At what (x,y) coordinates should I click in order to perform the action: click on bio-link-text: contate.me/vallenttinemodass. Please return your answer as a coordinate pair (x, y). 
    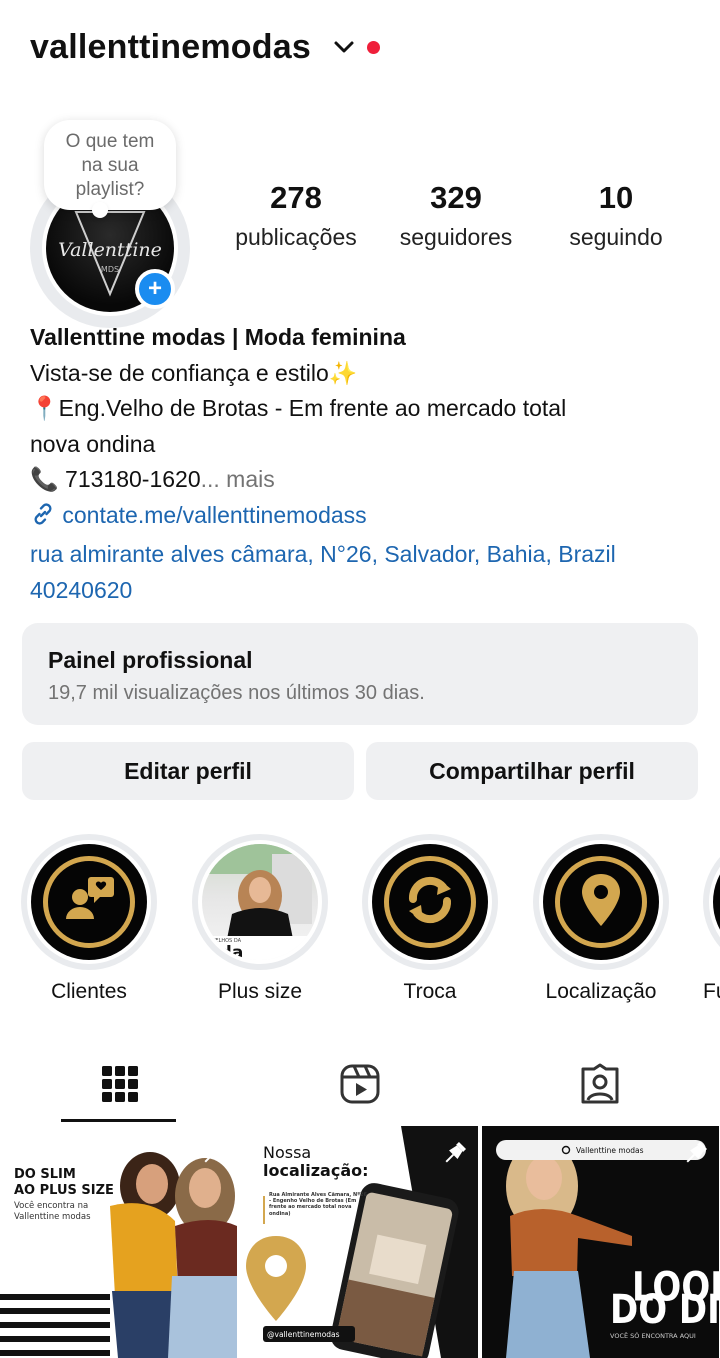
    Looking at the image, I should click on (214, 514).